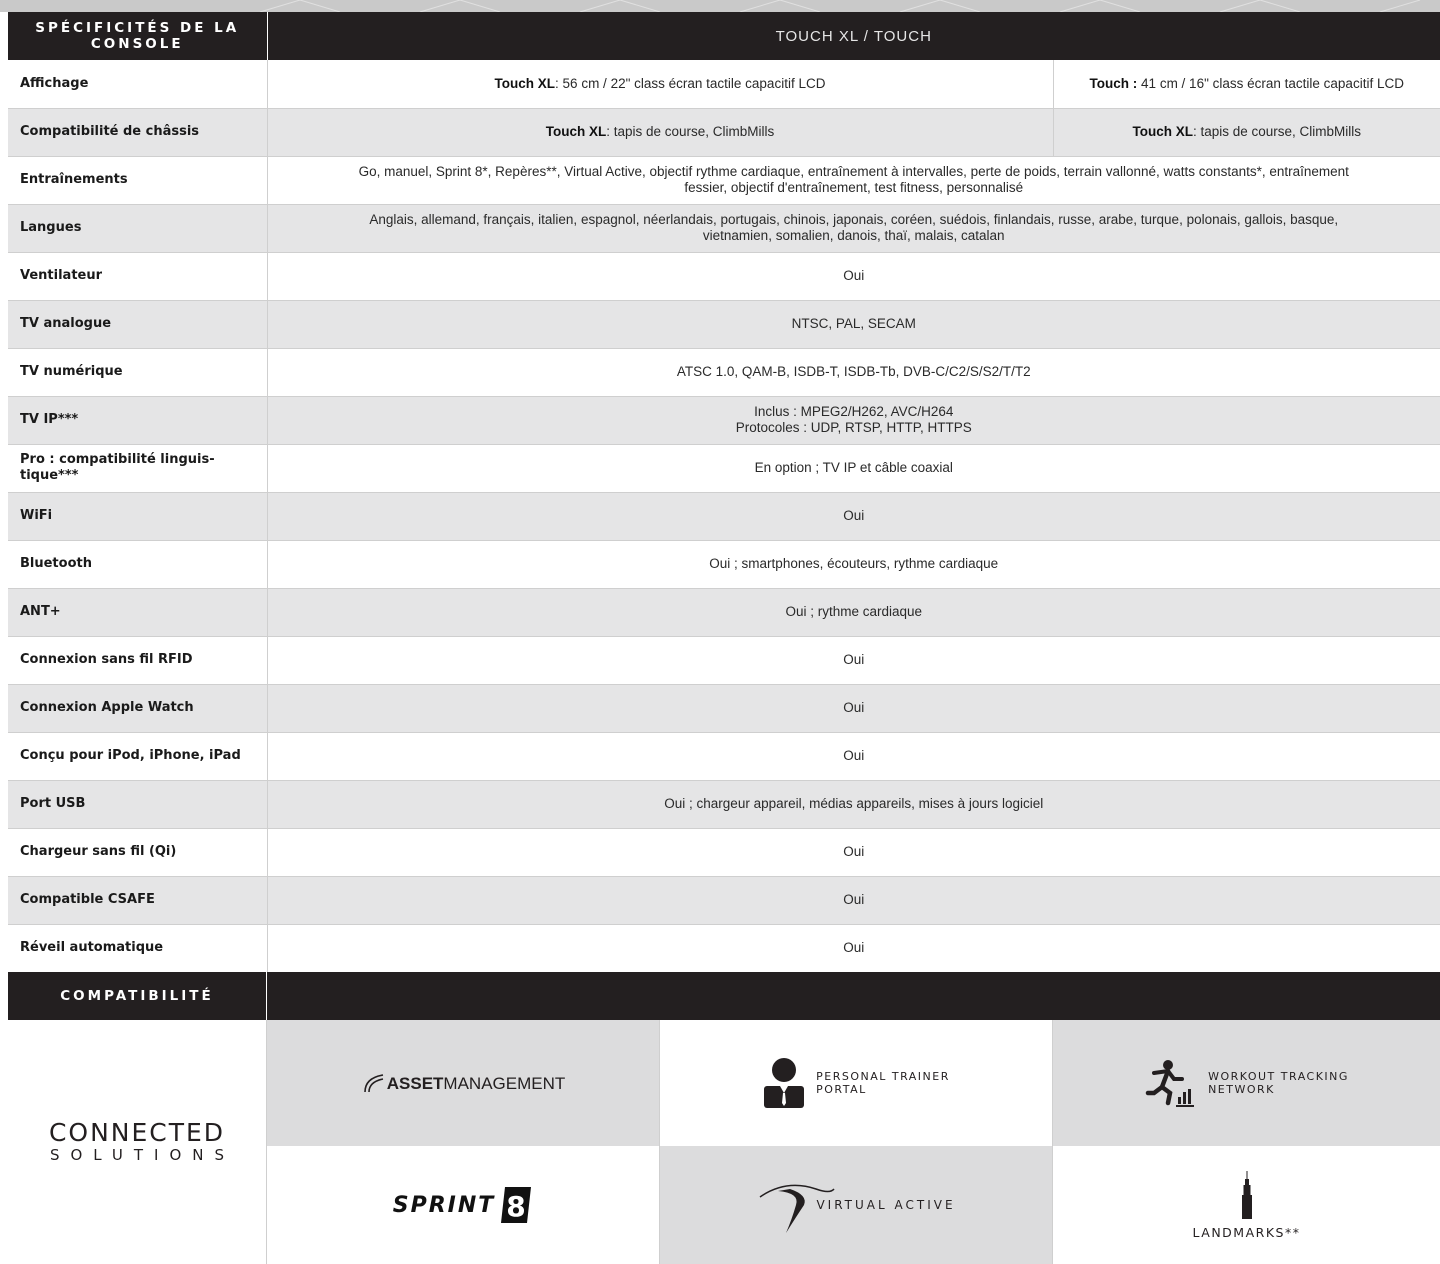 The height and width of the screenshot is (1264, 1440). I want to click on table-row: Réveil automatique Oui, so click(724, 948).